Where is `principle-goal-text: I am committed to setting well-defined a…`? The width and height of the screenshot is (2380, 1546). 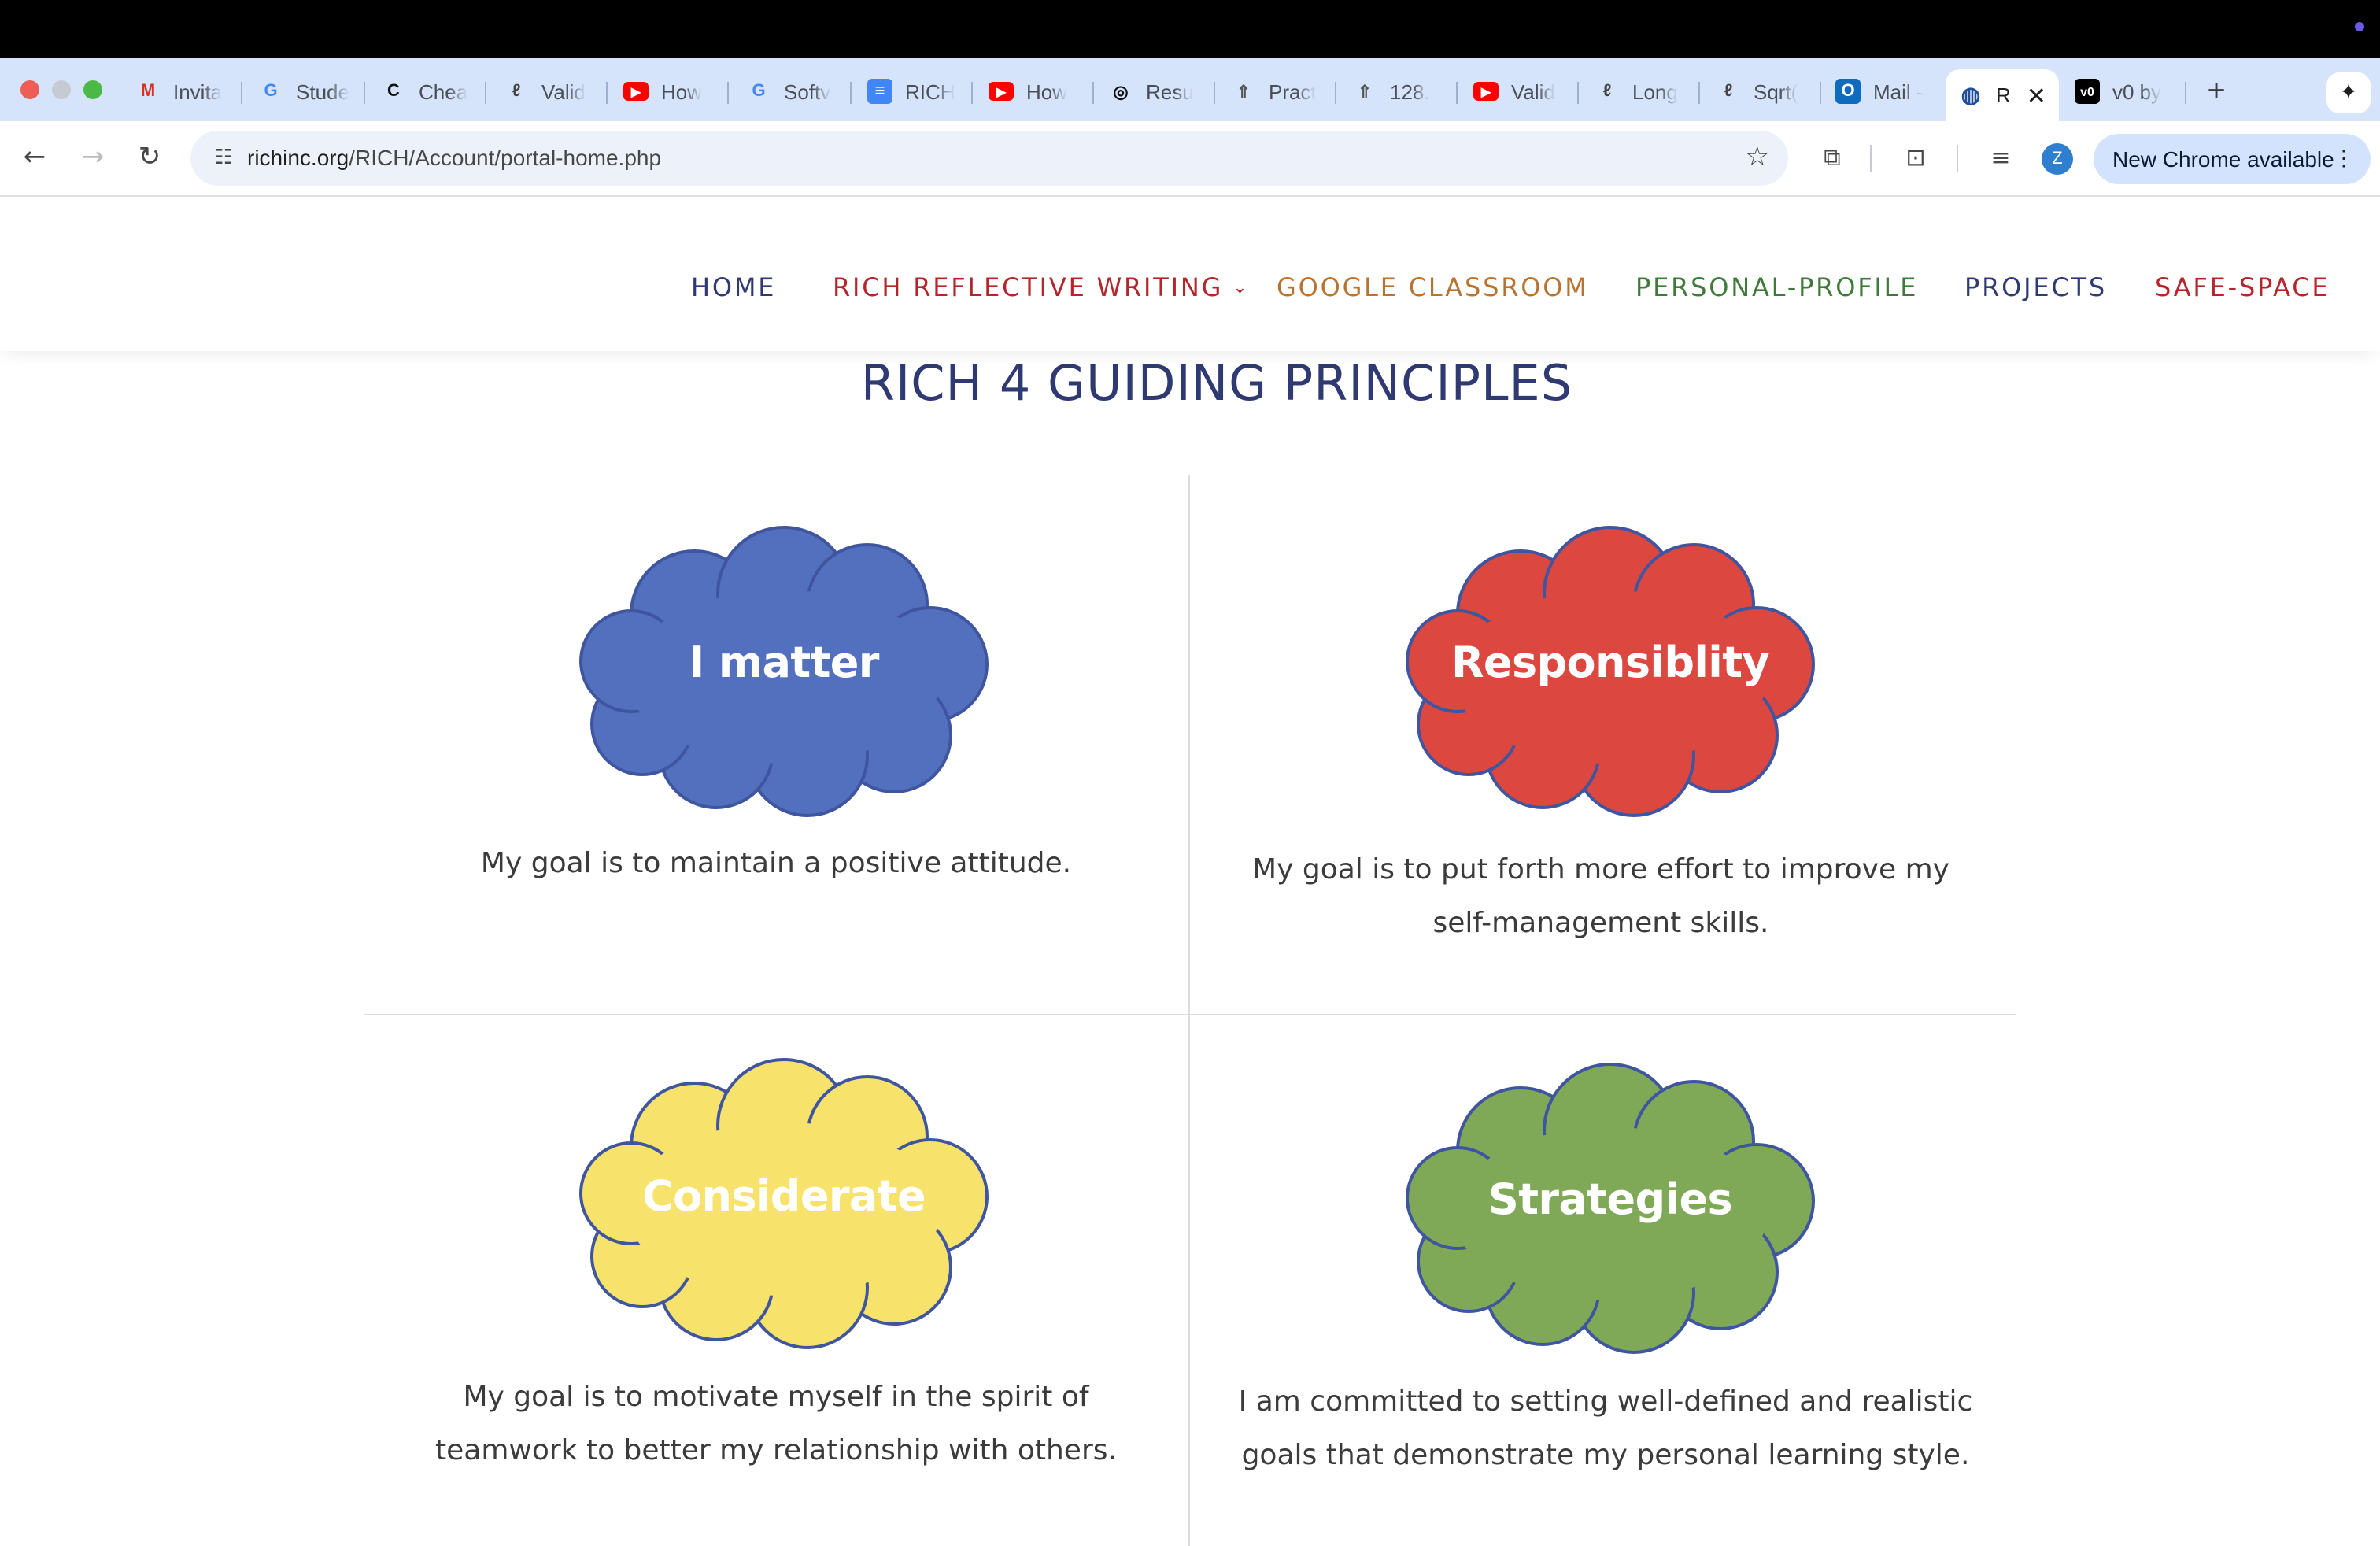 principle-goal-text: I am committed to setting well-defined a… is located at coordinates (1605, 1428).